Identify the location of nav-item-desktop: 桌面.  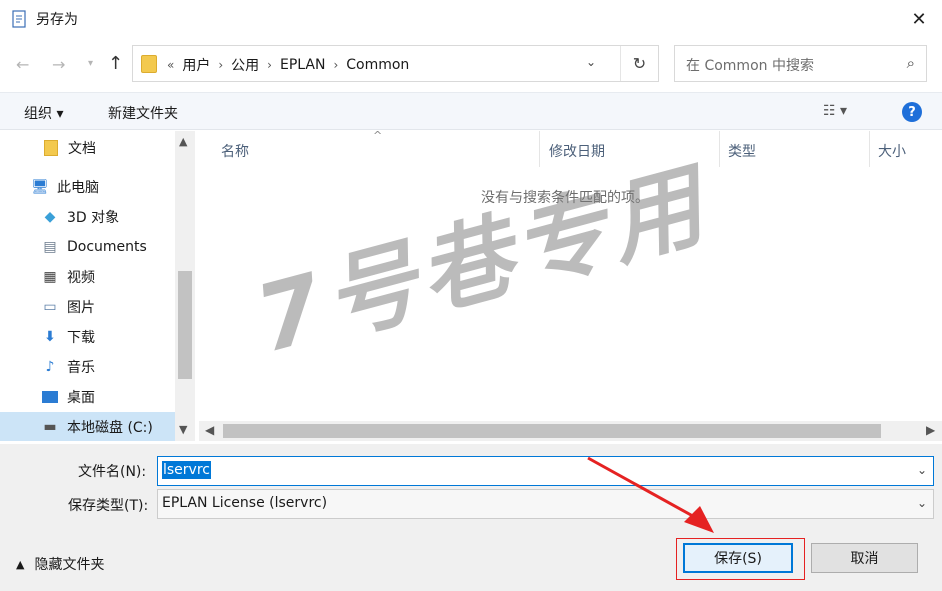
(87, 397).